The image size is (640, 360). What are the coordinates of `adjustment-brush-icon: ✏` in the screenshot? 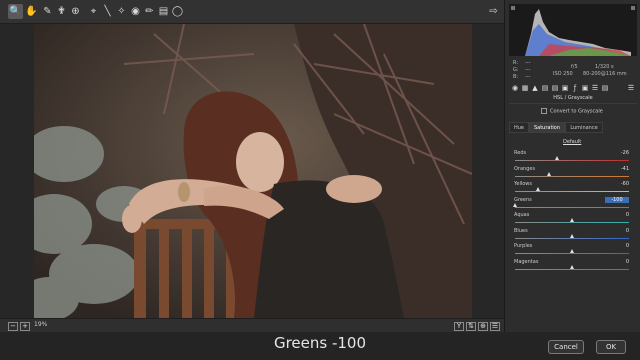 It's located at (149, 11).